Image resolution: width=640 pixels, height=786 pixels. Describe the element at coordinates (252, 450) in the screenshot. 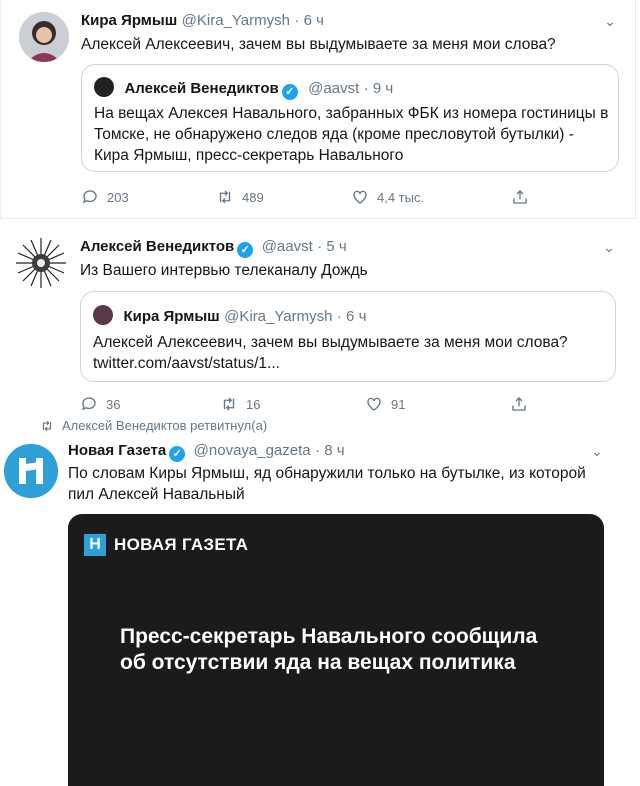

I see `author-handle: @novaya_gazeta` at that location.